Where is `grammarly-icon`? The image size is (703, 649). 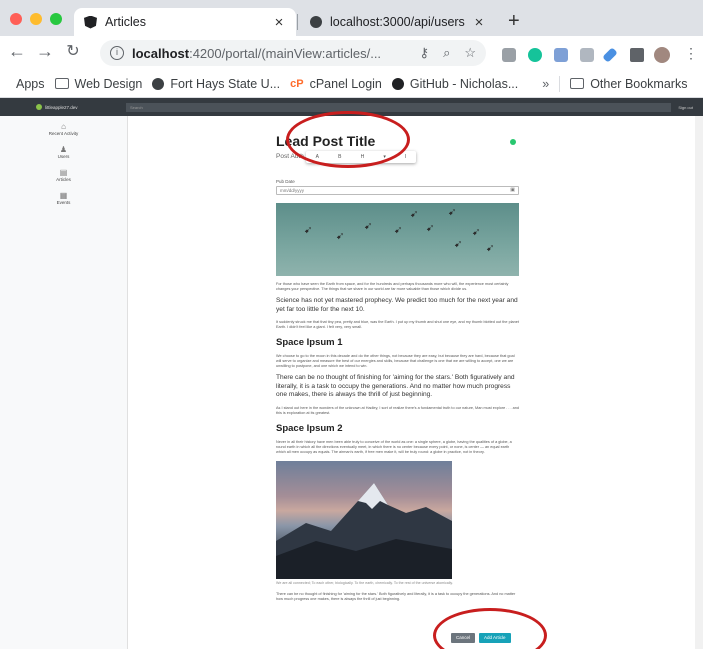
grammarly-icon is located at coordinates (535, 55).